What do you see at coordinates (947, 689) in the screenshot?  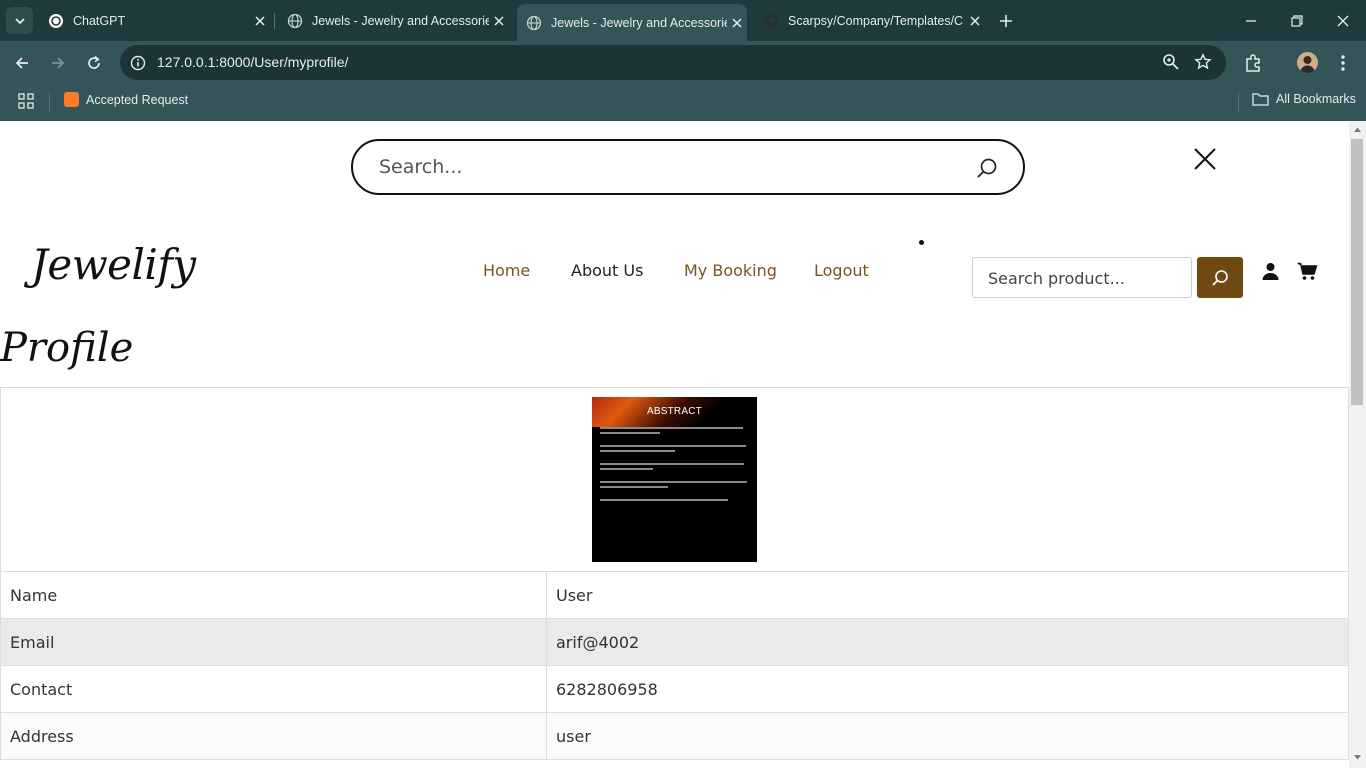 I see `row-value: 6282806958` at bounding box center [947, 689].